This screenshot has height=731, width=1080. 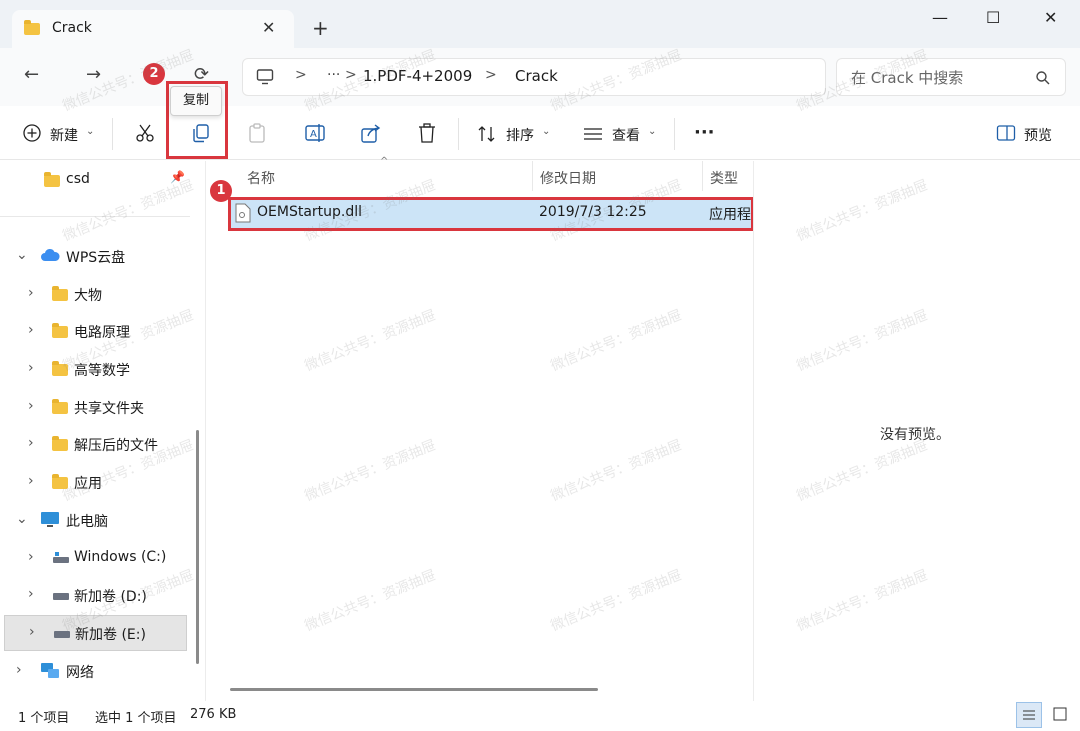 I want to click on sidebar-item-label: 应用, so click(x=88, y=484).